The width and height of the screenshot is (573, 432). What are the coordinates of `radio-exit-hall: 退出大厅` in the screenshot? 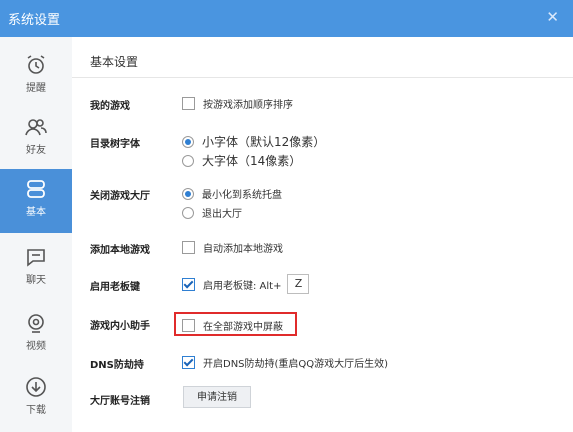 It's located at (212, 212).